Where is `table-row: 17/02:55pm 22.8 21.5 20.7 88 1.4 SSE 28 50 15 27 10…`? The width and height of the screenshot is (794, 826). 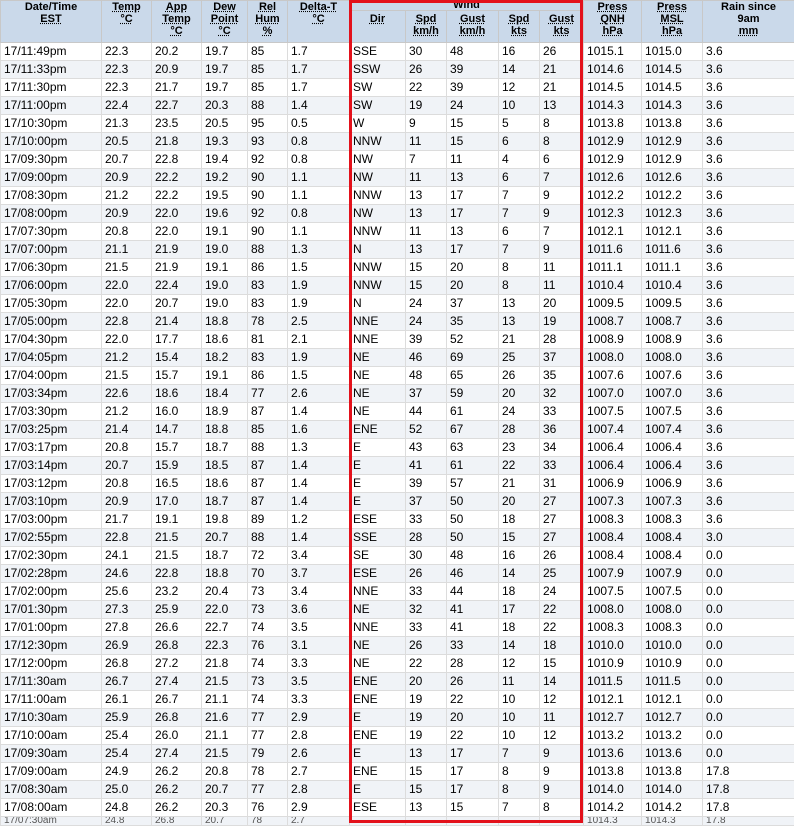
table-row: 17/02:55pm 22.8 21.5 20.7 88 1.4 SSE 28 50 15 27 10… is located at coordinates (397, 537).